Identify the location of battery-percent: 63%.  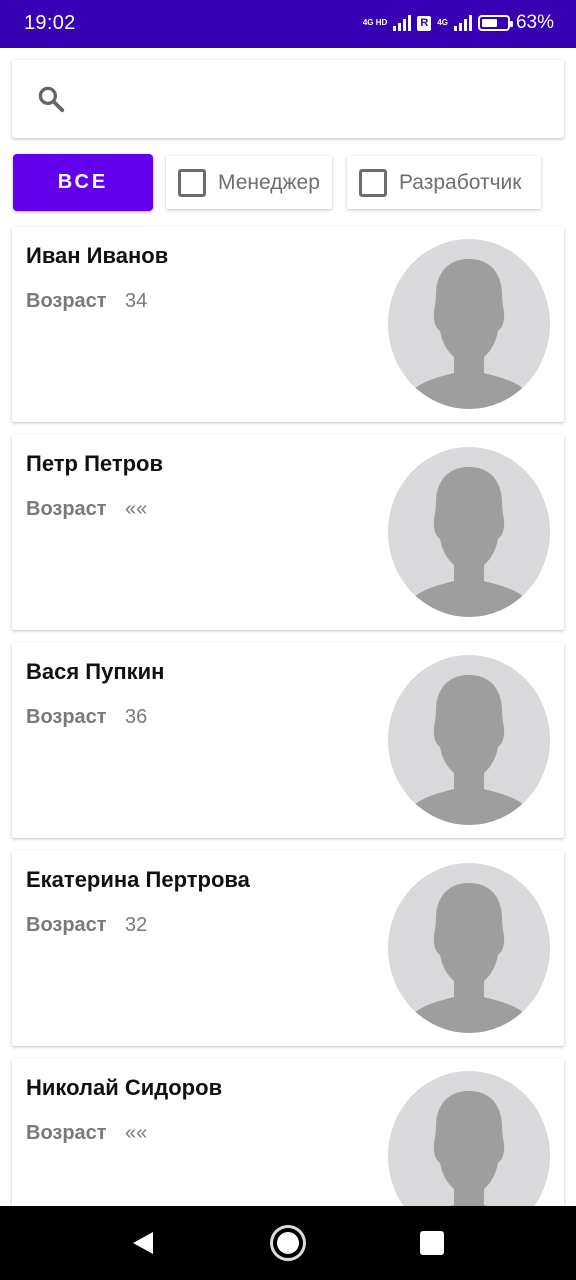
(534, 22).